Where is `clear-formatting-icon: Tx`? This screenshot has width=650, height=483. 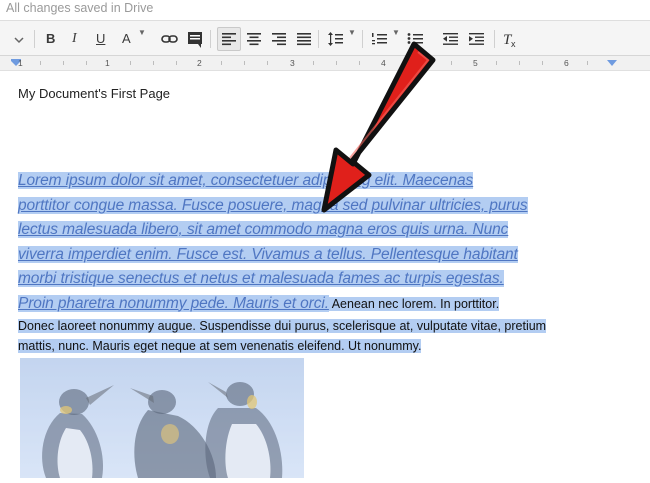
clear-formatting-icon: Tx is located at coordinates (511, 39).